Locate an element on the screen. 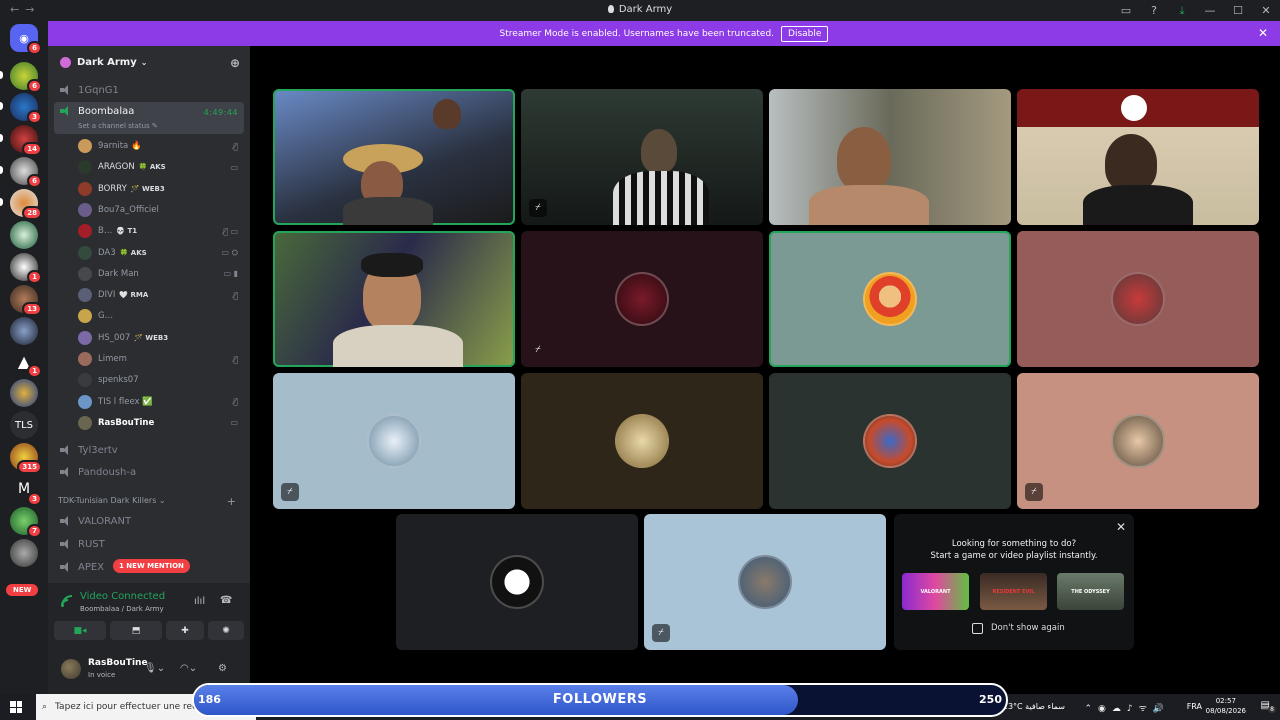  microphone-icon: 🎙⌄ is located at coordinates (154, 668).